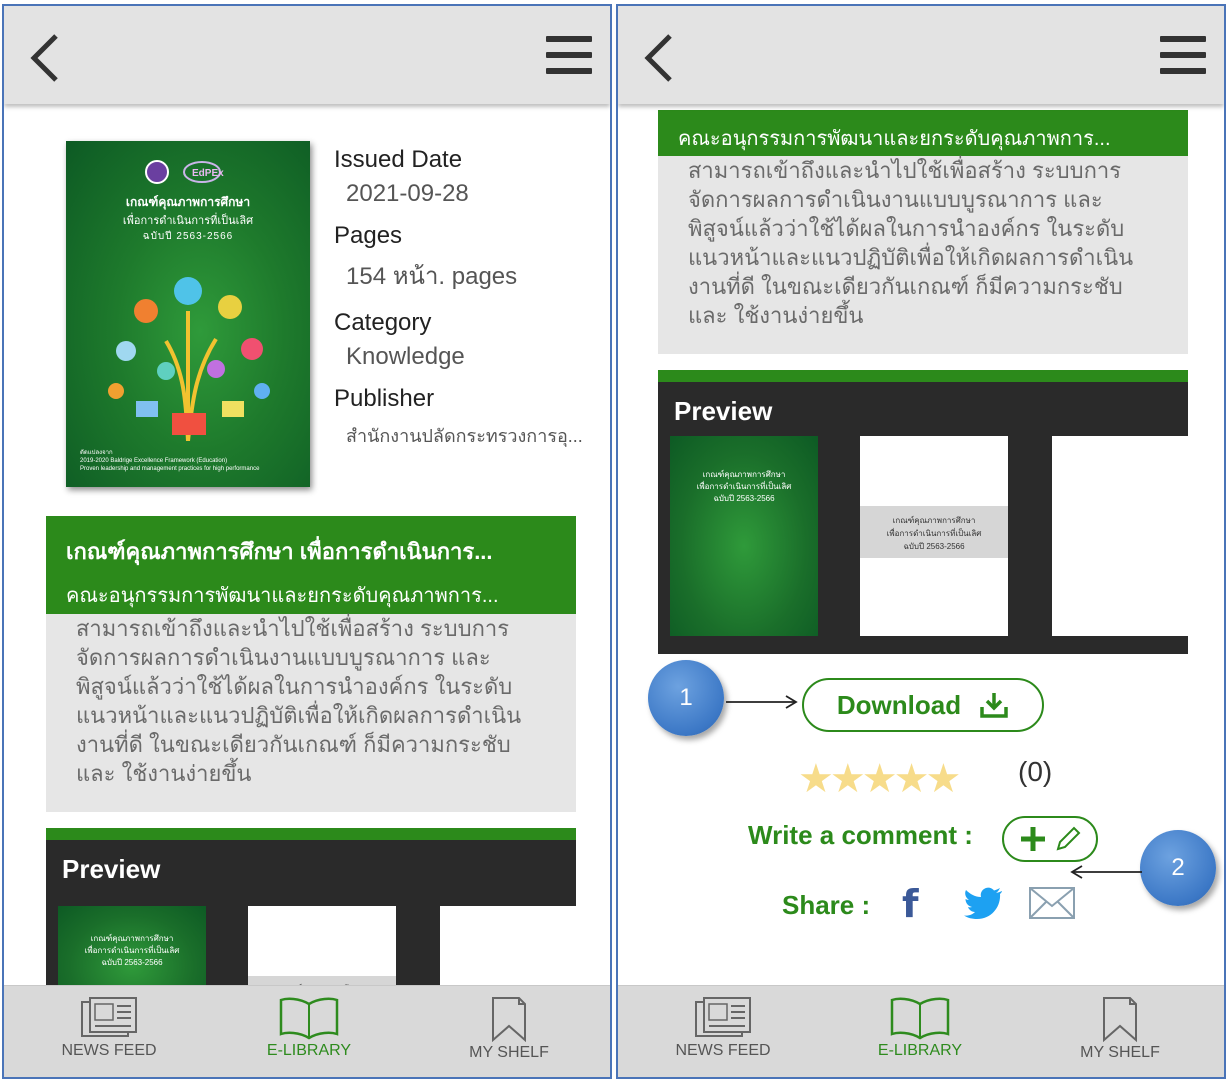 The image size is (1226, 1079). Describe the element at coordinates (1106, 872) in the screenshot. I see `callout-2-arrow` at that location.